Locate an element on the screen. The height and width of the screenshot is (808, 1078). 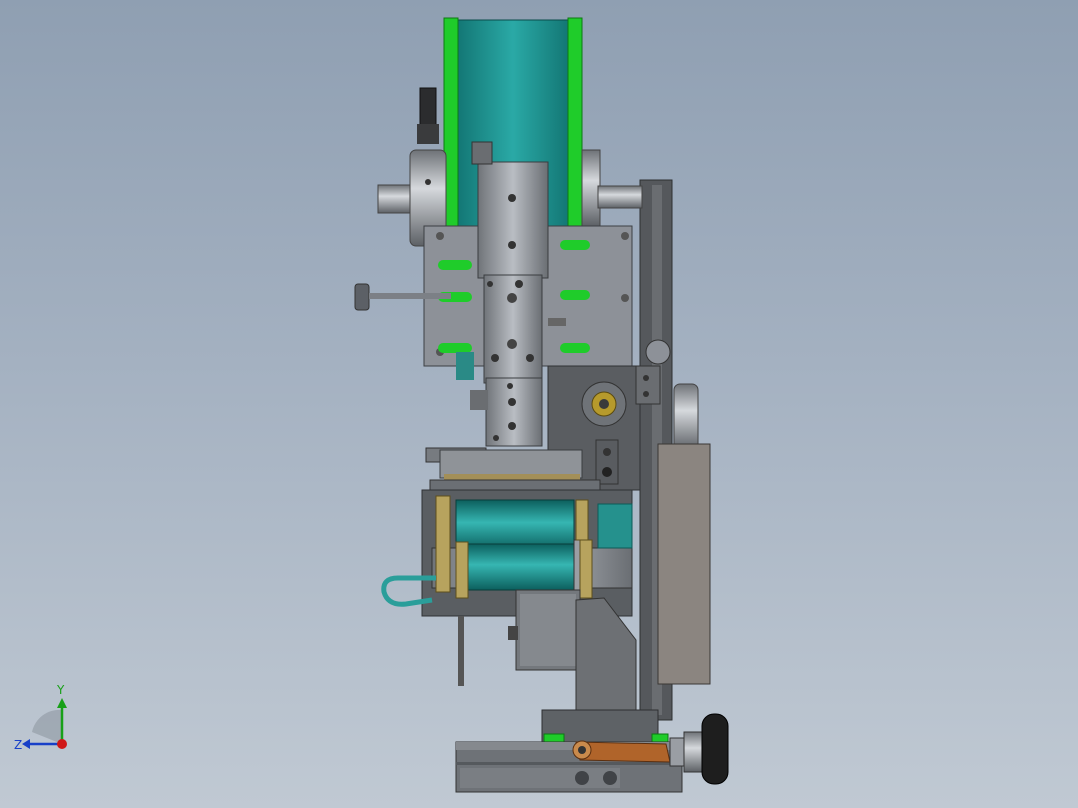
drive-roller-upper is located at coordinates (515, 525).